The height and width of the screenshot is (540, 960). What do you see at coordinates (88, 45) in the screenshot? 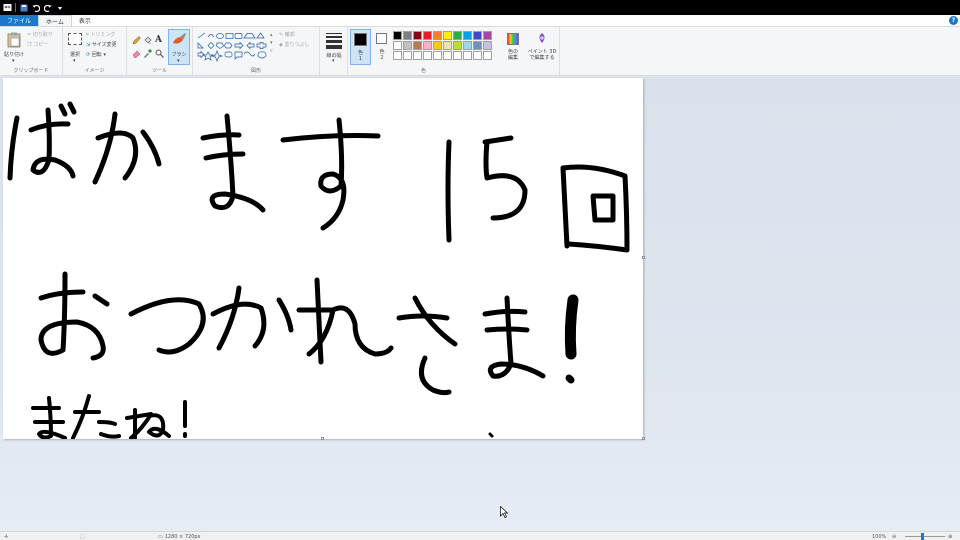
I see `resize-icon: ⇲` at bounding box center [88, 45].